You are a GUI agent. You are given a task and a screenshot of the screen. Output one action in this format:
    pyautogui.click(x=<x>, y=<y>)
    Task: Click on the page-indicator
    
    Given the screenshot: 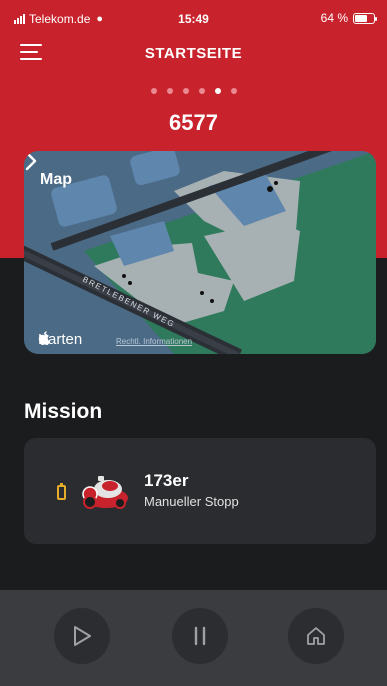 What is the action you would take?
    pyautogui.click(x=193, y=91)
    